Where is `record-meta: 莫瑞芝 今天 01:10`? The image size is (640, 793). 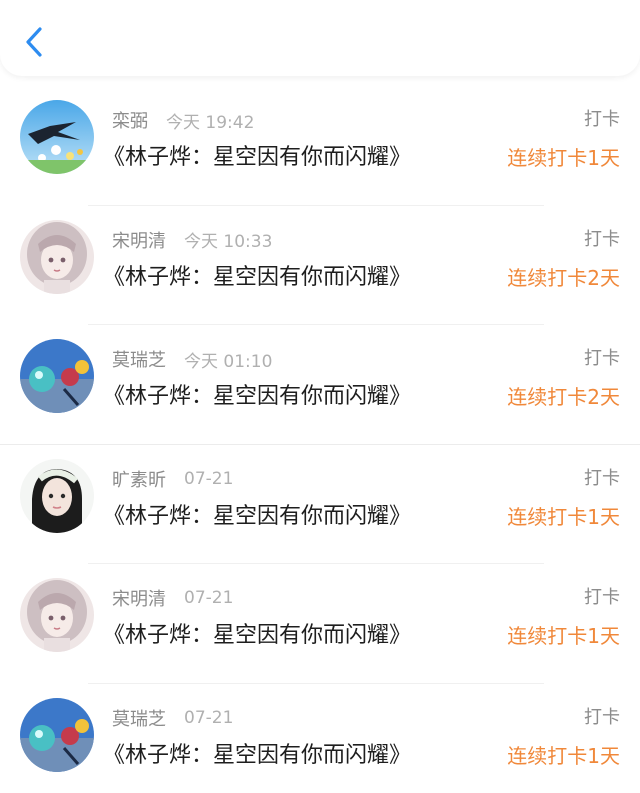 record-meta: 莫瑞芝 今天 01:10 is located at coordinates (192, 359).